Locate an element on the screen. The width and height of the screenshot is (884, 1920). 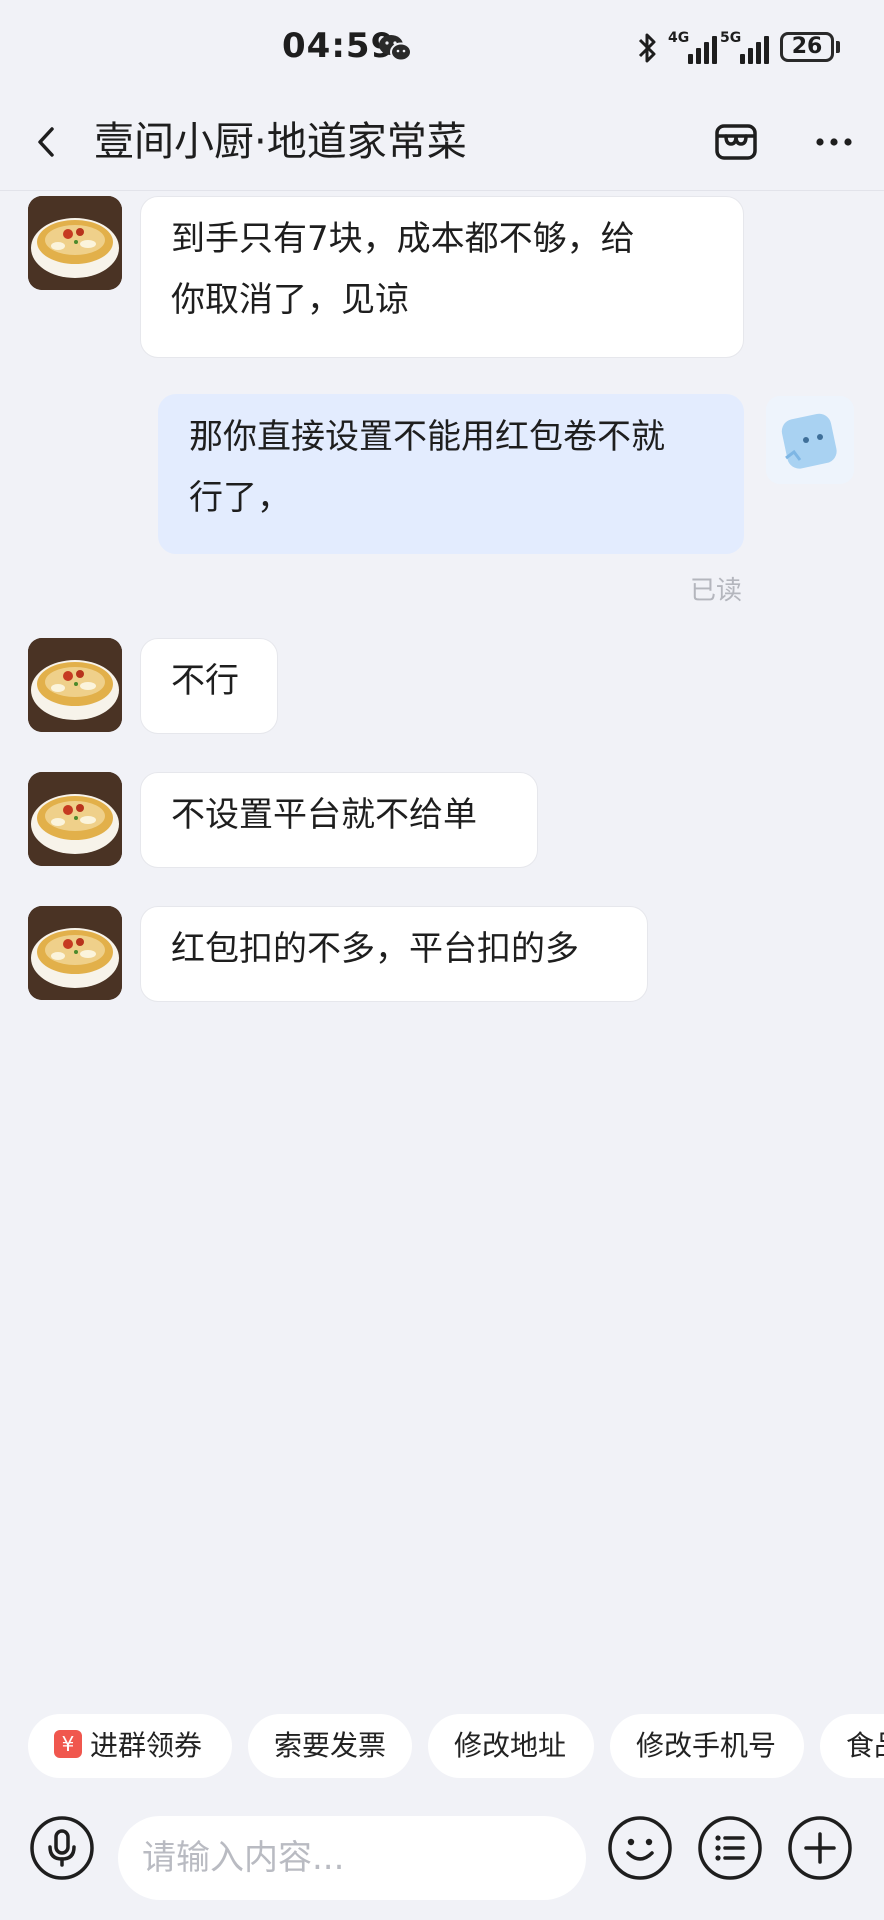
message-bubble: 不行 is located at coordinates (209, 686).